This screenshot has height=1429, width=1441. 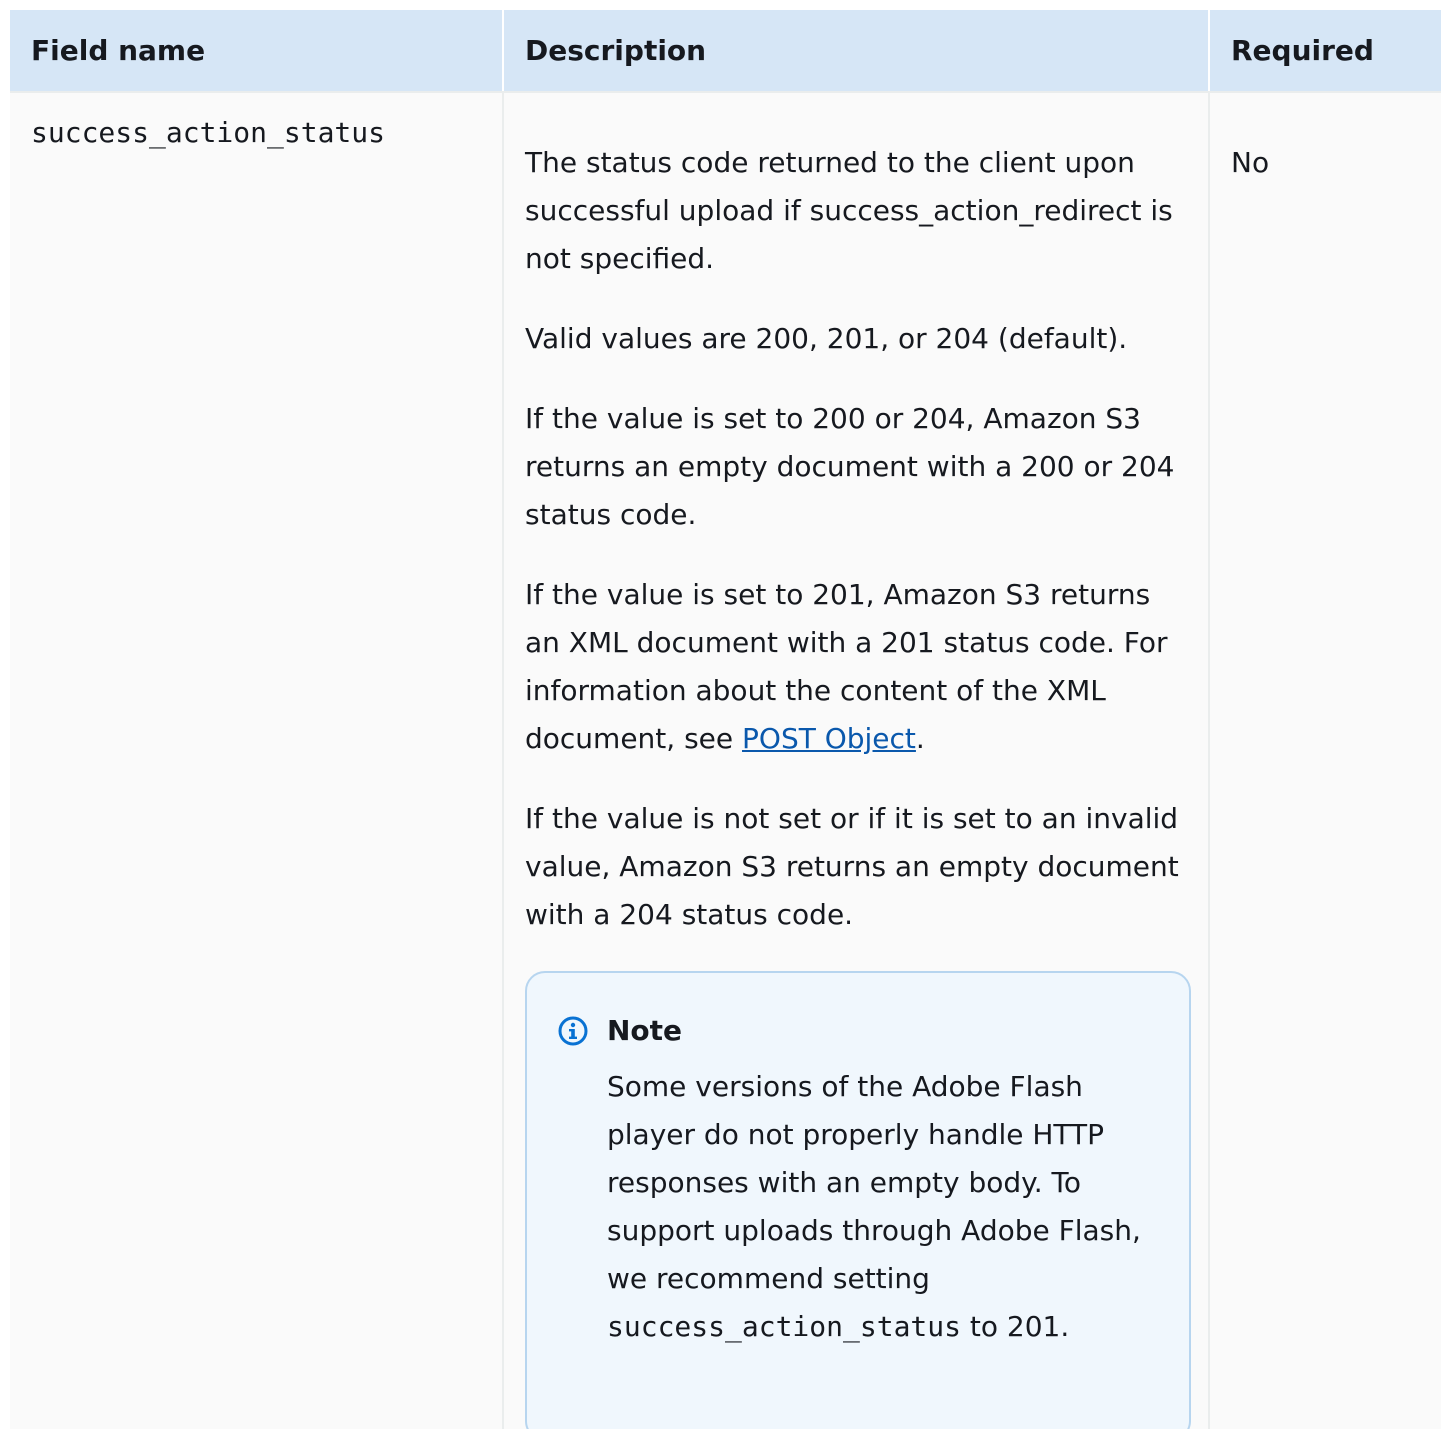 I want to click on paragraph-4-end: ., so click(x=920, y=738).